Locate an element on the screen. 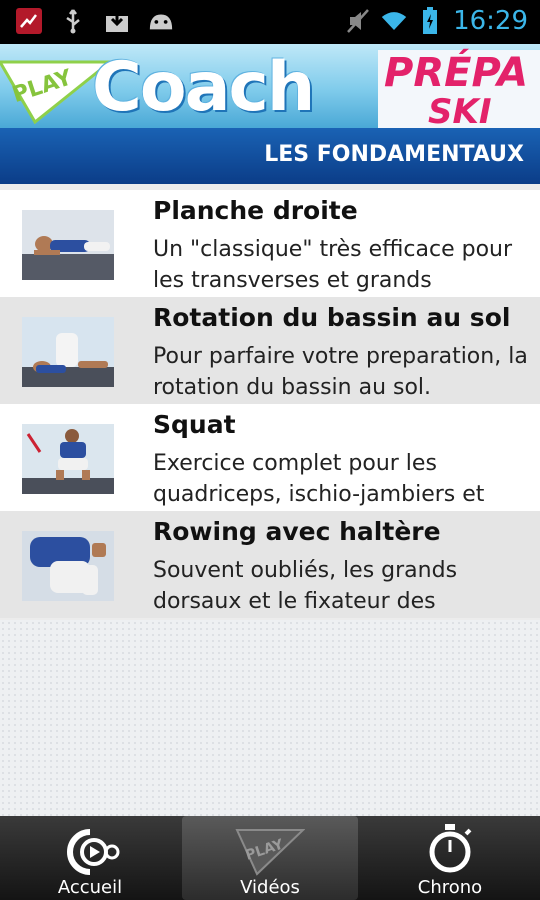  exercise-title: Rotation du bassin au sol is located at coordinates (332, 317).